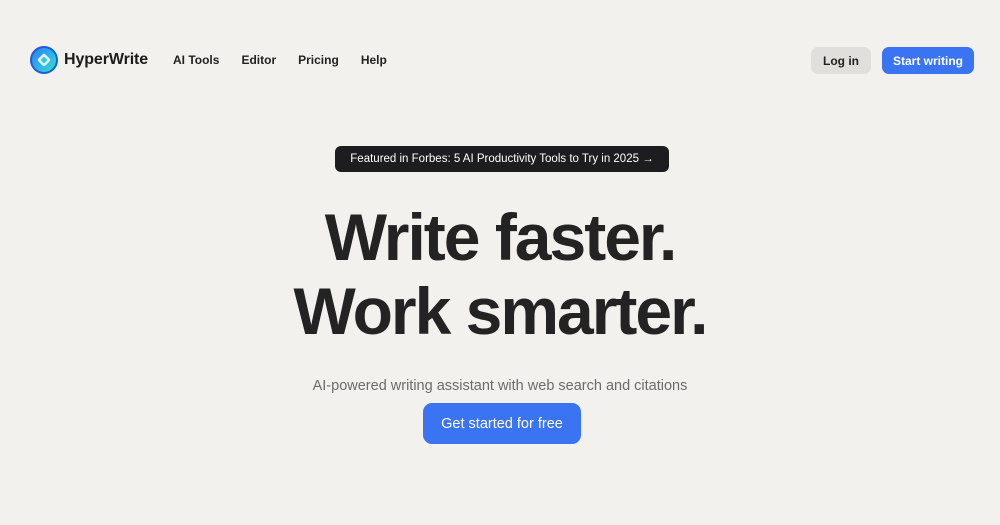  I want to click on brand-name: HyperWrite, so click(106, 59).